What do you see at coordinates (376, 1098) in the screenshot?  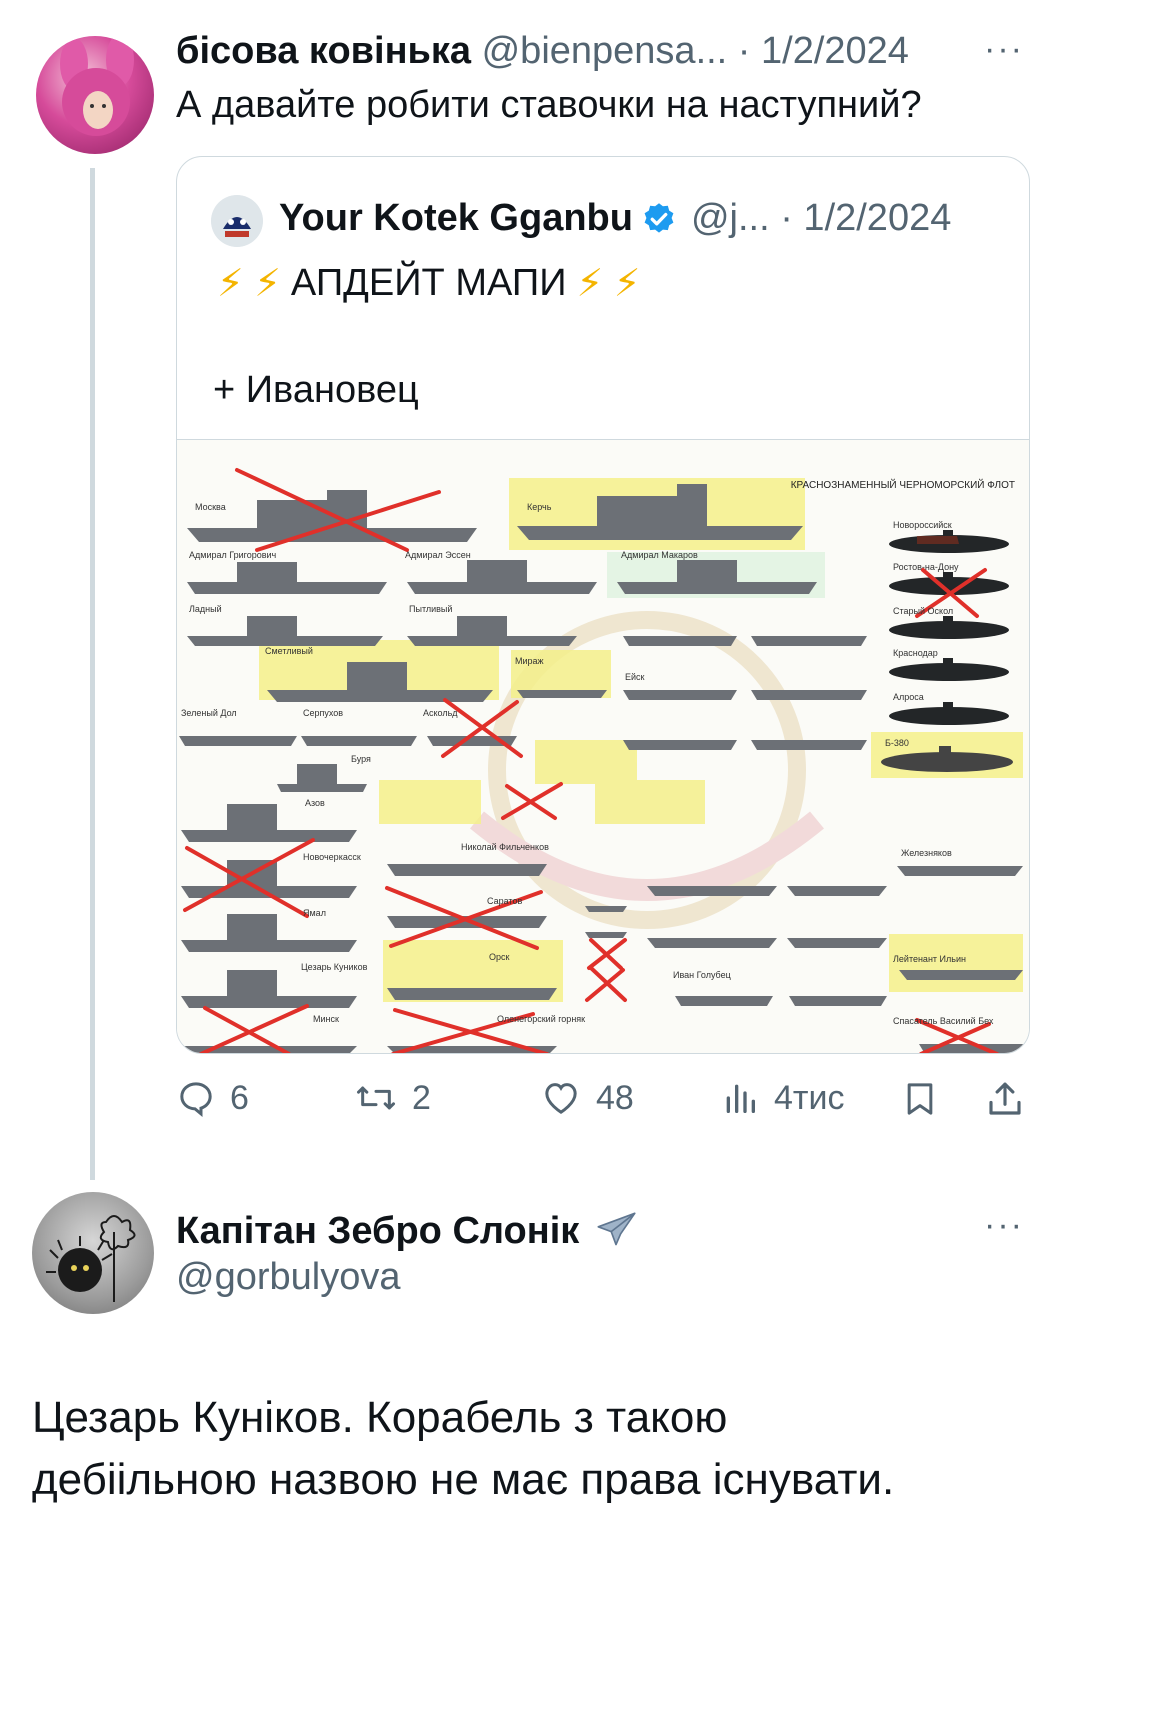 I see `repost-icon` at bounding box center [376, 1098].